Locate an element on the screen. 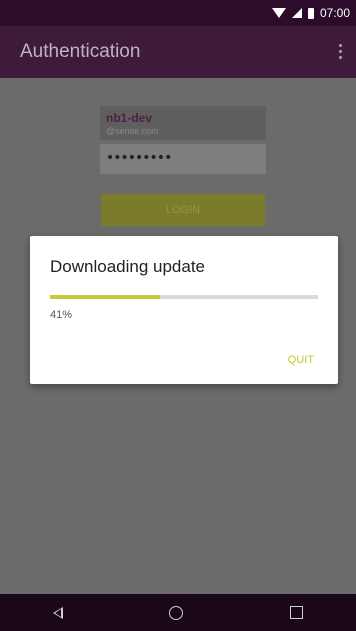  app-bar: Authentication is located at coordinates (178, 52).